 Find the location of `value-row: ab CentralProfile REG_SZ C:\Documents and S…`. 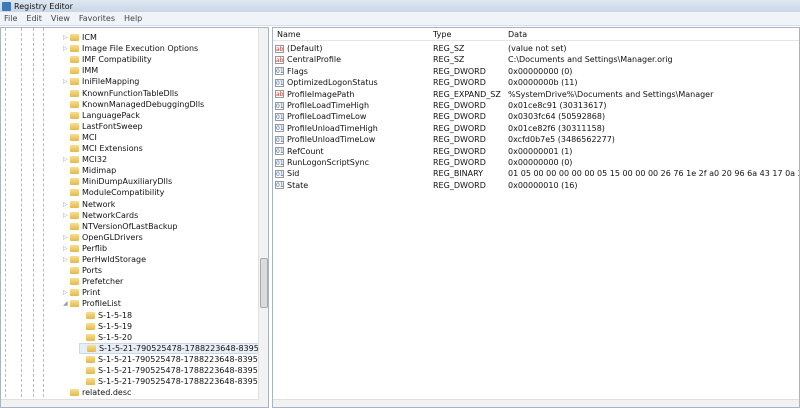

value-row: ab CentralProfile REG_SZ C:\Documents and S… is located at coordinates (536, 59).